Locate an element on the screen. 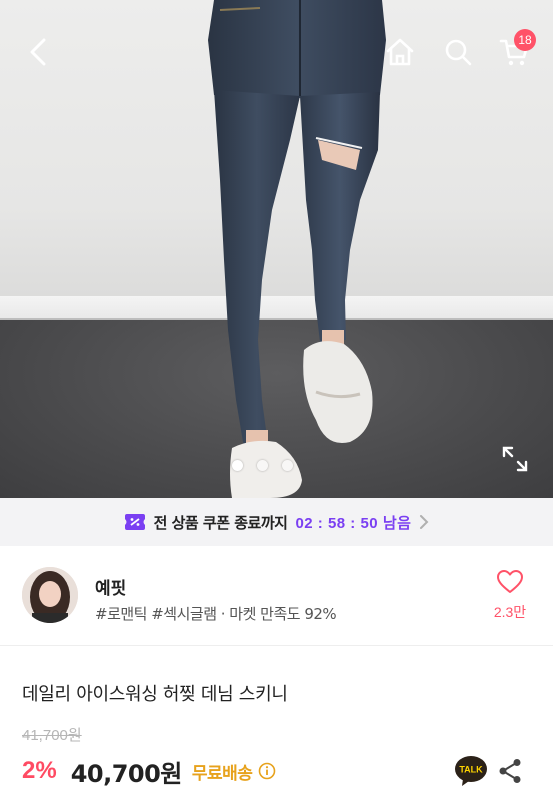 This screenshot has width=553, height=811. seller-info-row: 예핏 #로맨틱 #섹시글램 · 마켓 만족도 92% 2.3만 is located at coordinates (276, 596).